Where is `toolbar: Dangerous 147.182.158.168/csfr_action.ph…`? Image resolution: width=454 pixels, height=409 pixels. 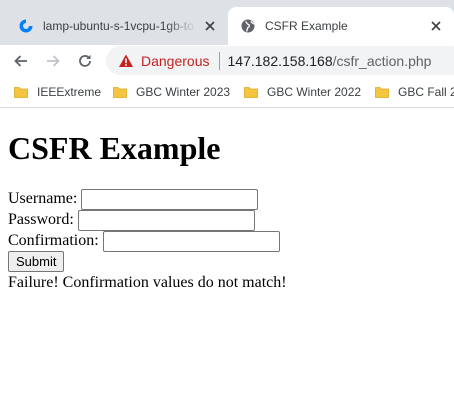 toolbar: Dangerous 147.182.158.168/csfr_action.ph… is located at coordinates (227, 61).